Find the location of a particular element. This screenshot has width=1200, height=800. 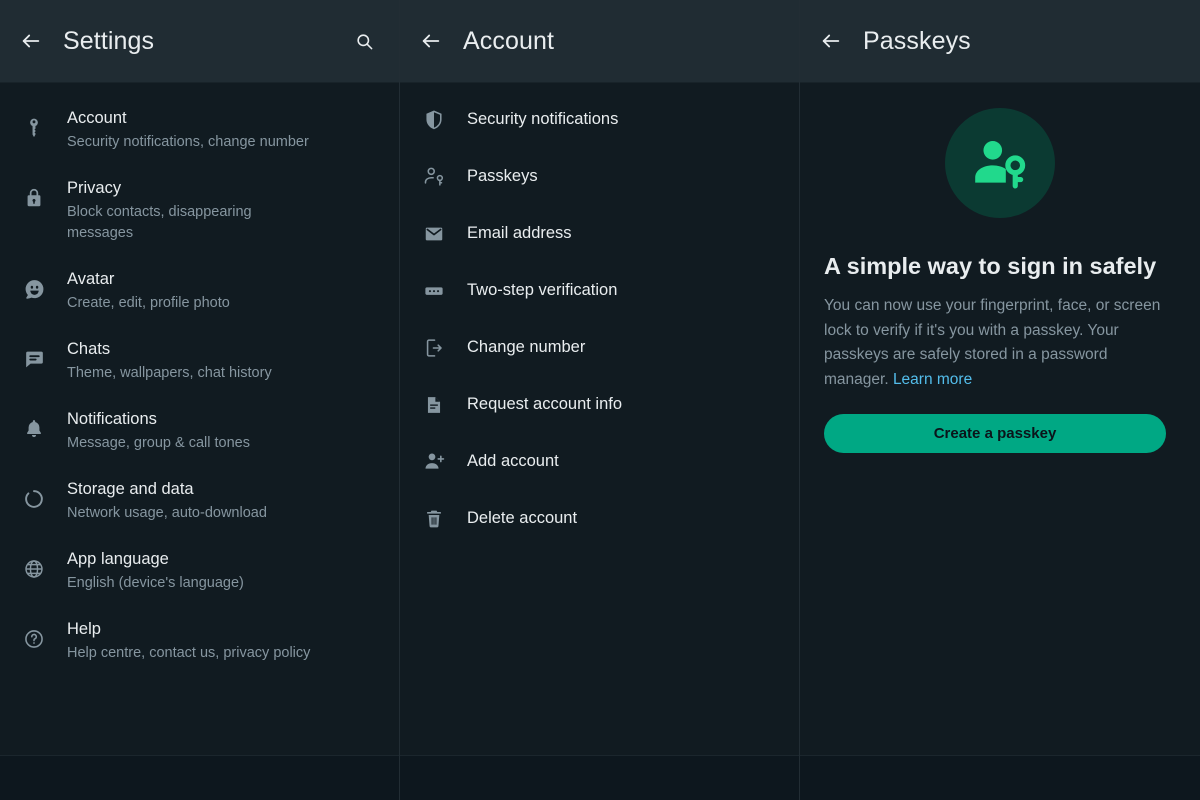

account-item-delete-account: Delete account is located at coordinates (599, 518).